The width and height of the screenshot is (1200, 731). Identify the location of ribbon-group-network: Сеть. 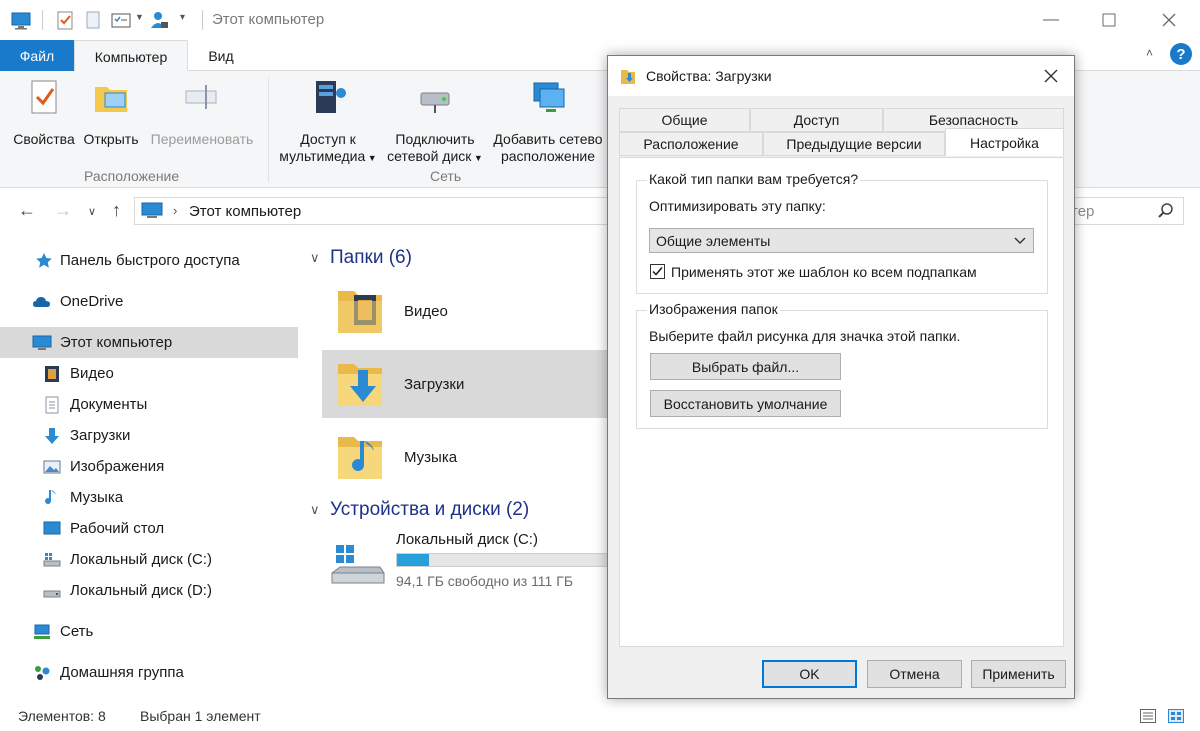
(446, 176).